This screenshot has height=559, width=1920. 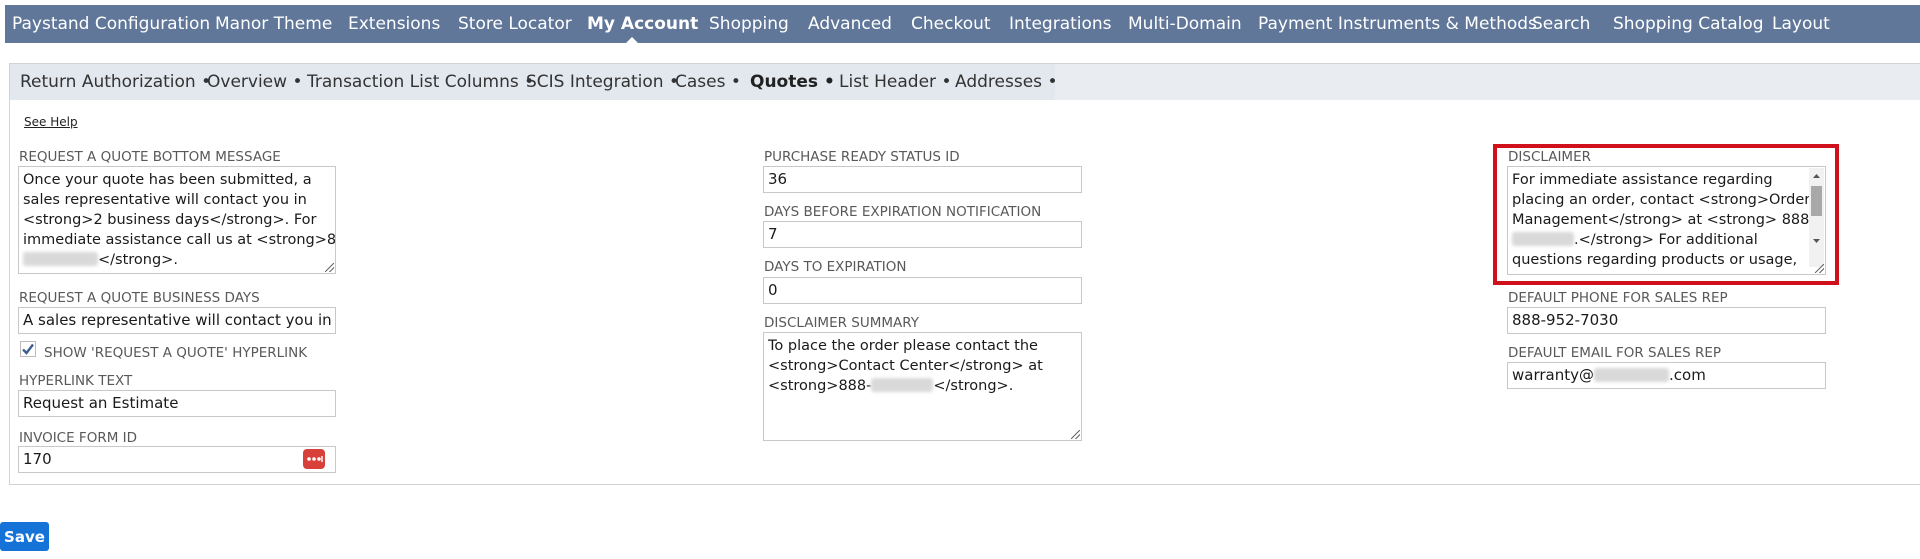 What do you see at coordinates (922, 179) in the screenshot?
I see `purchase-ready-input: 36` at bounding box center [922, 179].